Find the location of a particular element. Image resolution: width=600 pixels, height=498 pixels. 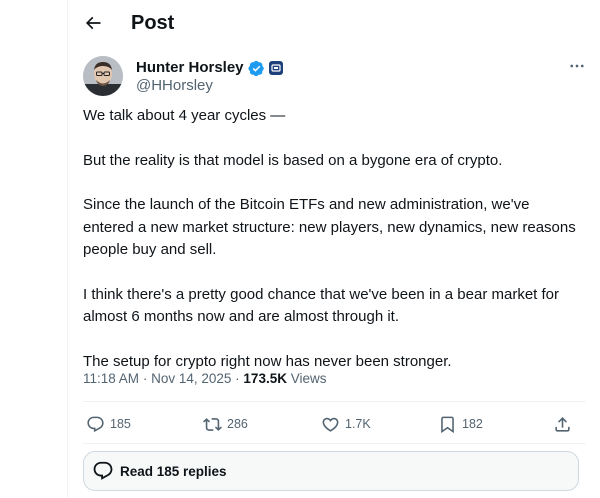

like-count: 1.7K is located at coordinates (358, 424).